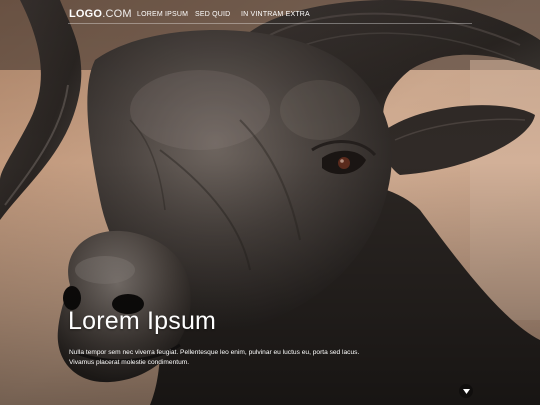 This screenshot has width=540, height=405. I want to click on logo-bold-text: LOGO, so click(86, 14).